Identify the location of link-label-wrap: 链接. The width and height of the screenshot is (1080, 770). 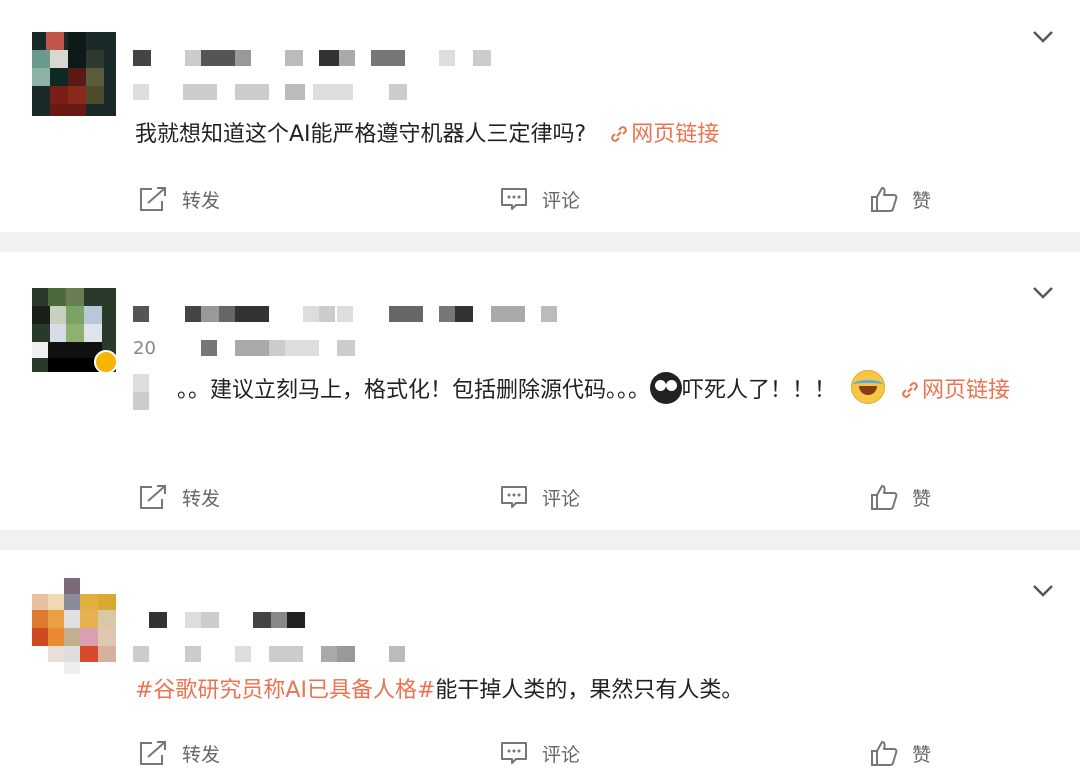
(988, 390).